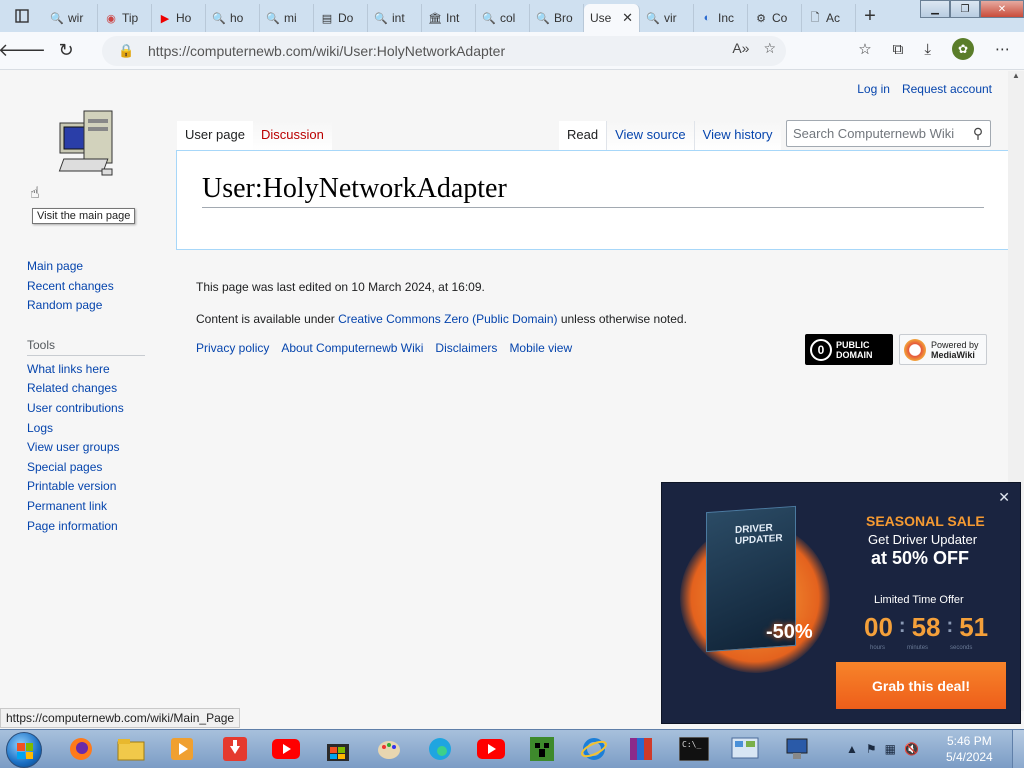 The image size is (1024, 768). What do you see at coordinates (352, 348) in the screenshot?
I see `about-link: About Computernewb Wiki` at bounding box center [352, 348].